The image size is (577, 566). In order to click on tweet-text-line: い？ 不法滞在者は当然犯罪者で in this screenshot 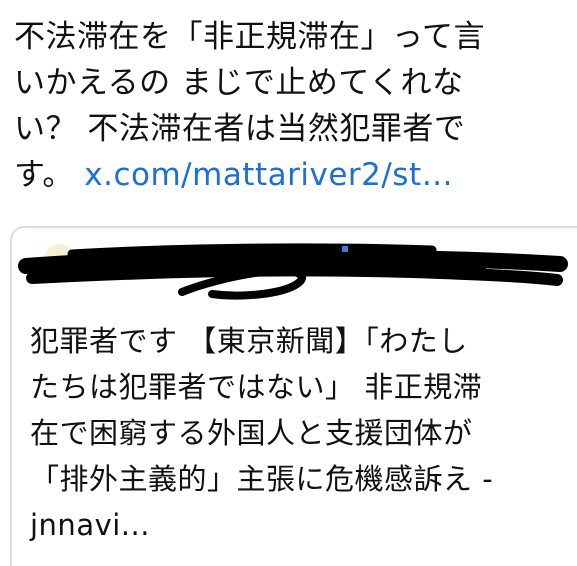, I will do `click(240, 129)`.